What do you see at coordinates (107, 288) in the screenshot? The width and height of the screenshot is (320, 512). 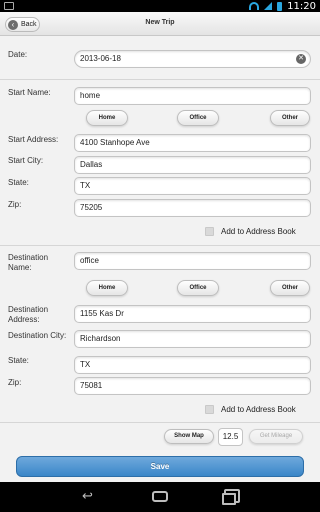 I see `destination-home-button: Home` at bounding box center [107, 288].